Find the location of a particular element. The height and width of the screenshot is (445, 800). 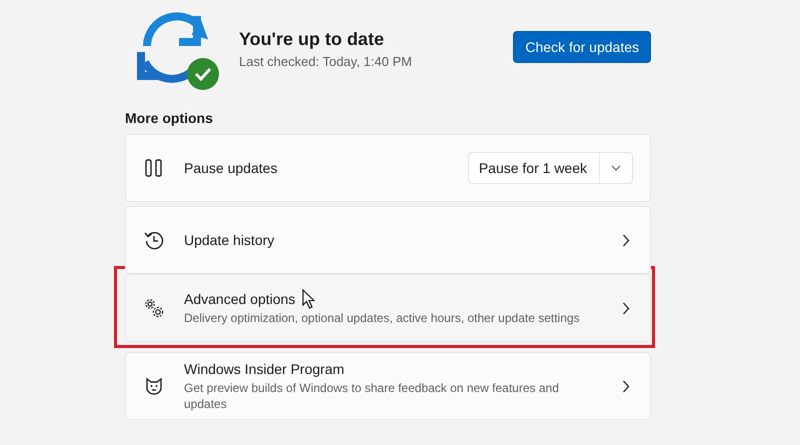

history-icon is located at coordinates (154, 240).